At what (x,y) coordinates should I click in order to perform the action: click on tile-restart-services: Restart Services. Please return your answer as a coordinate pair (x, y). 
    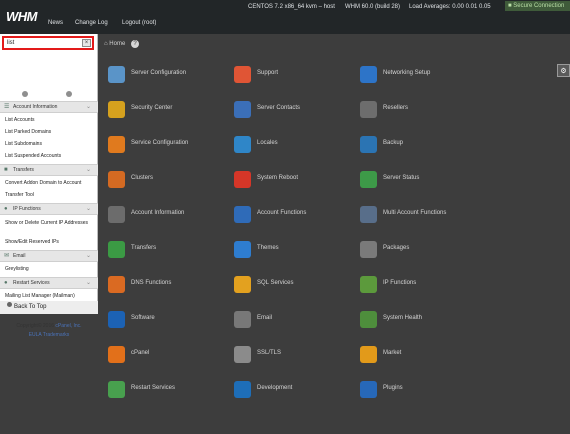
    Looking at the image, I should click on (168, 392).